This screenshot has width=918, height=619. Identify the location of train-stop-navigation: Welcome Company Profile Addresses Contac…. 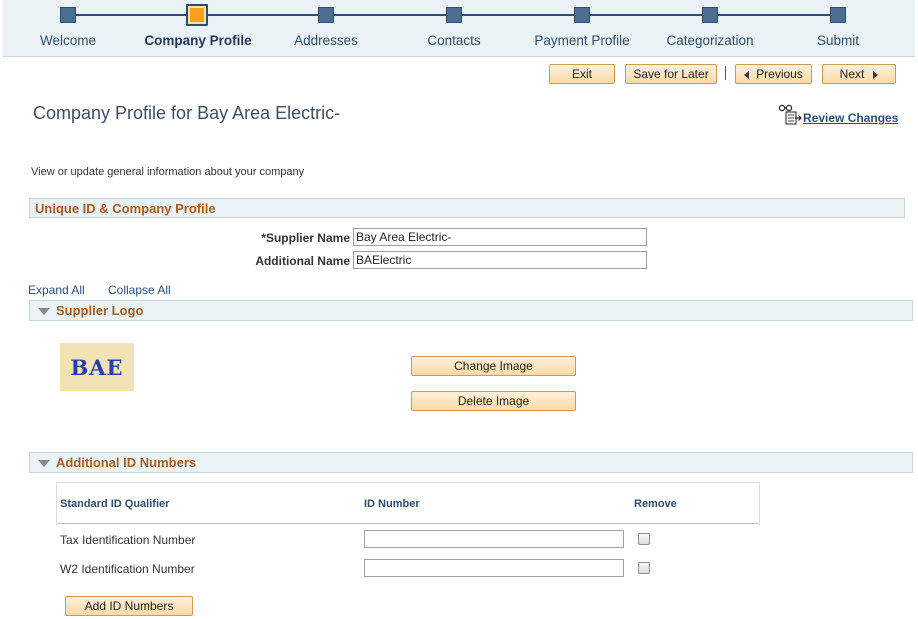
(459, 28).